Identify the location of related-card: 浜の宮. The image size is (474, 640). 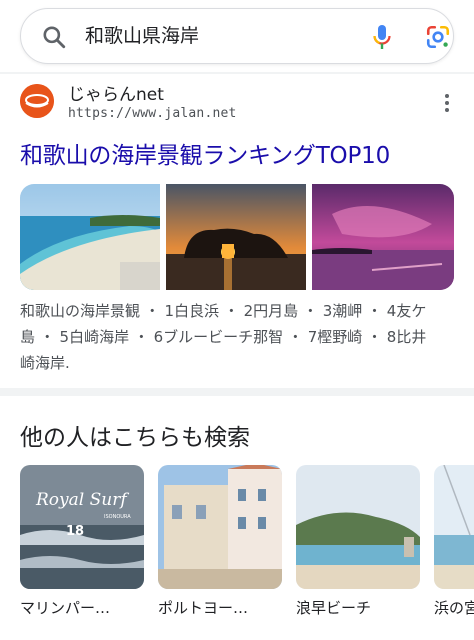
(454, 541).